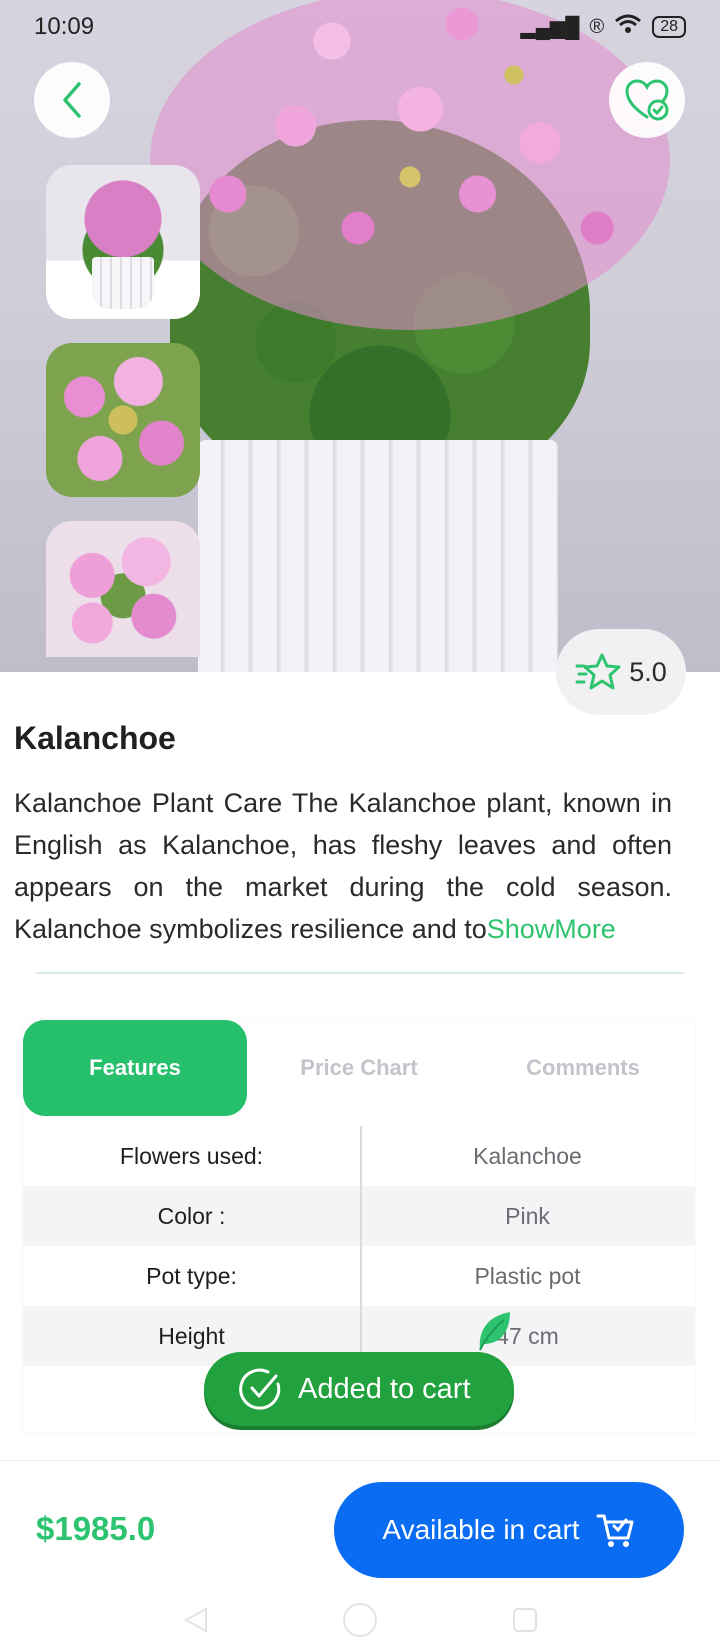 Image resolution: width=720 pixels, height=1650 pixels. I want to click on nav-back-icon, so click(195, 1620).